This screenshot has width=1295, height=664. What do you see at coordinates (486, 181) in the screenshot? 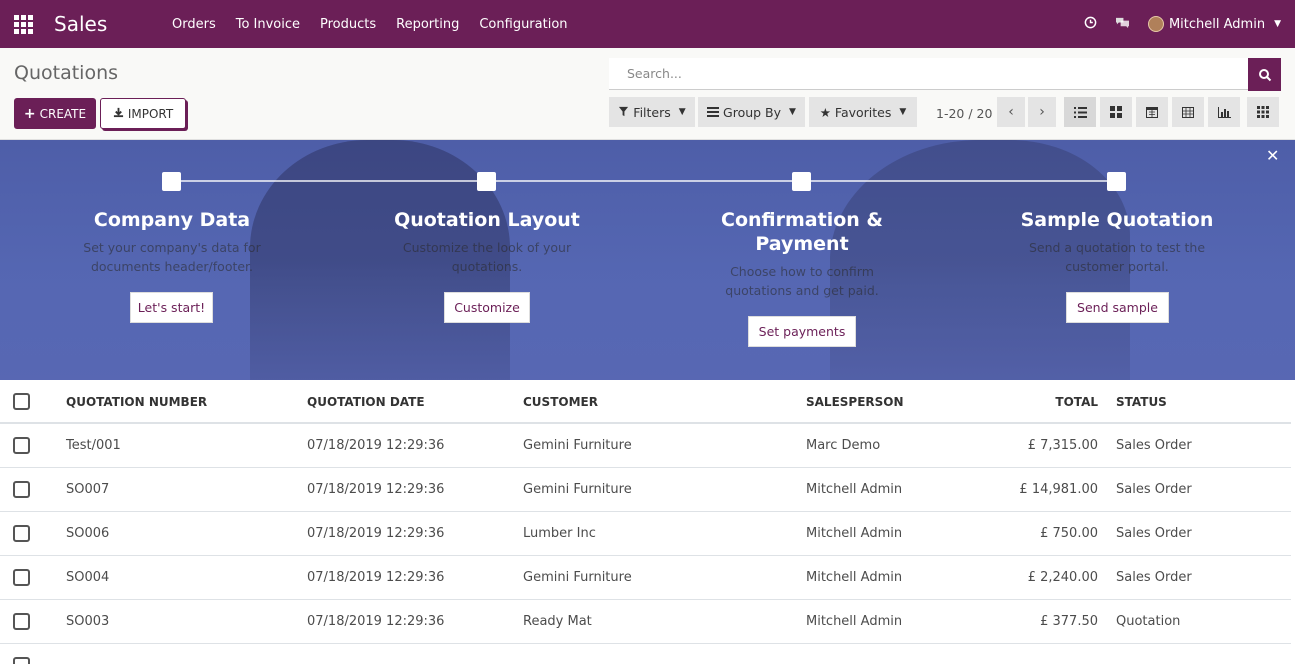
I see `step-2-marker` at bounding box center [486, 181].